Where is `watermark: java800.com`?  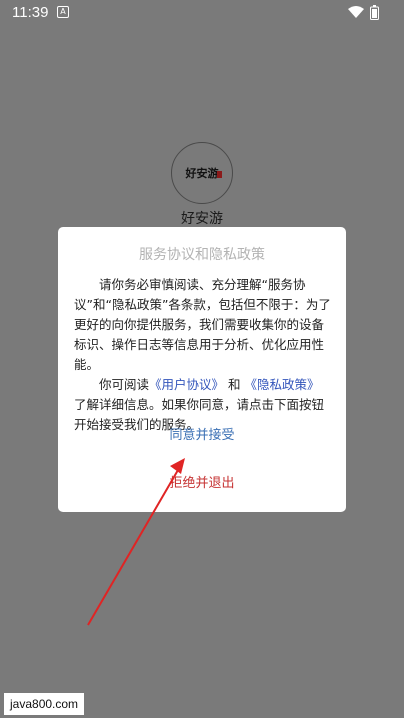
watermark: java800.com is located at coordinates (44, 704).